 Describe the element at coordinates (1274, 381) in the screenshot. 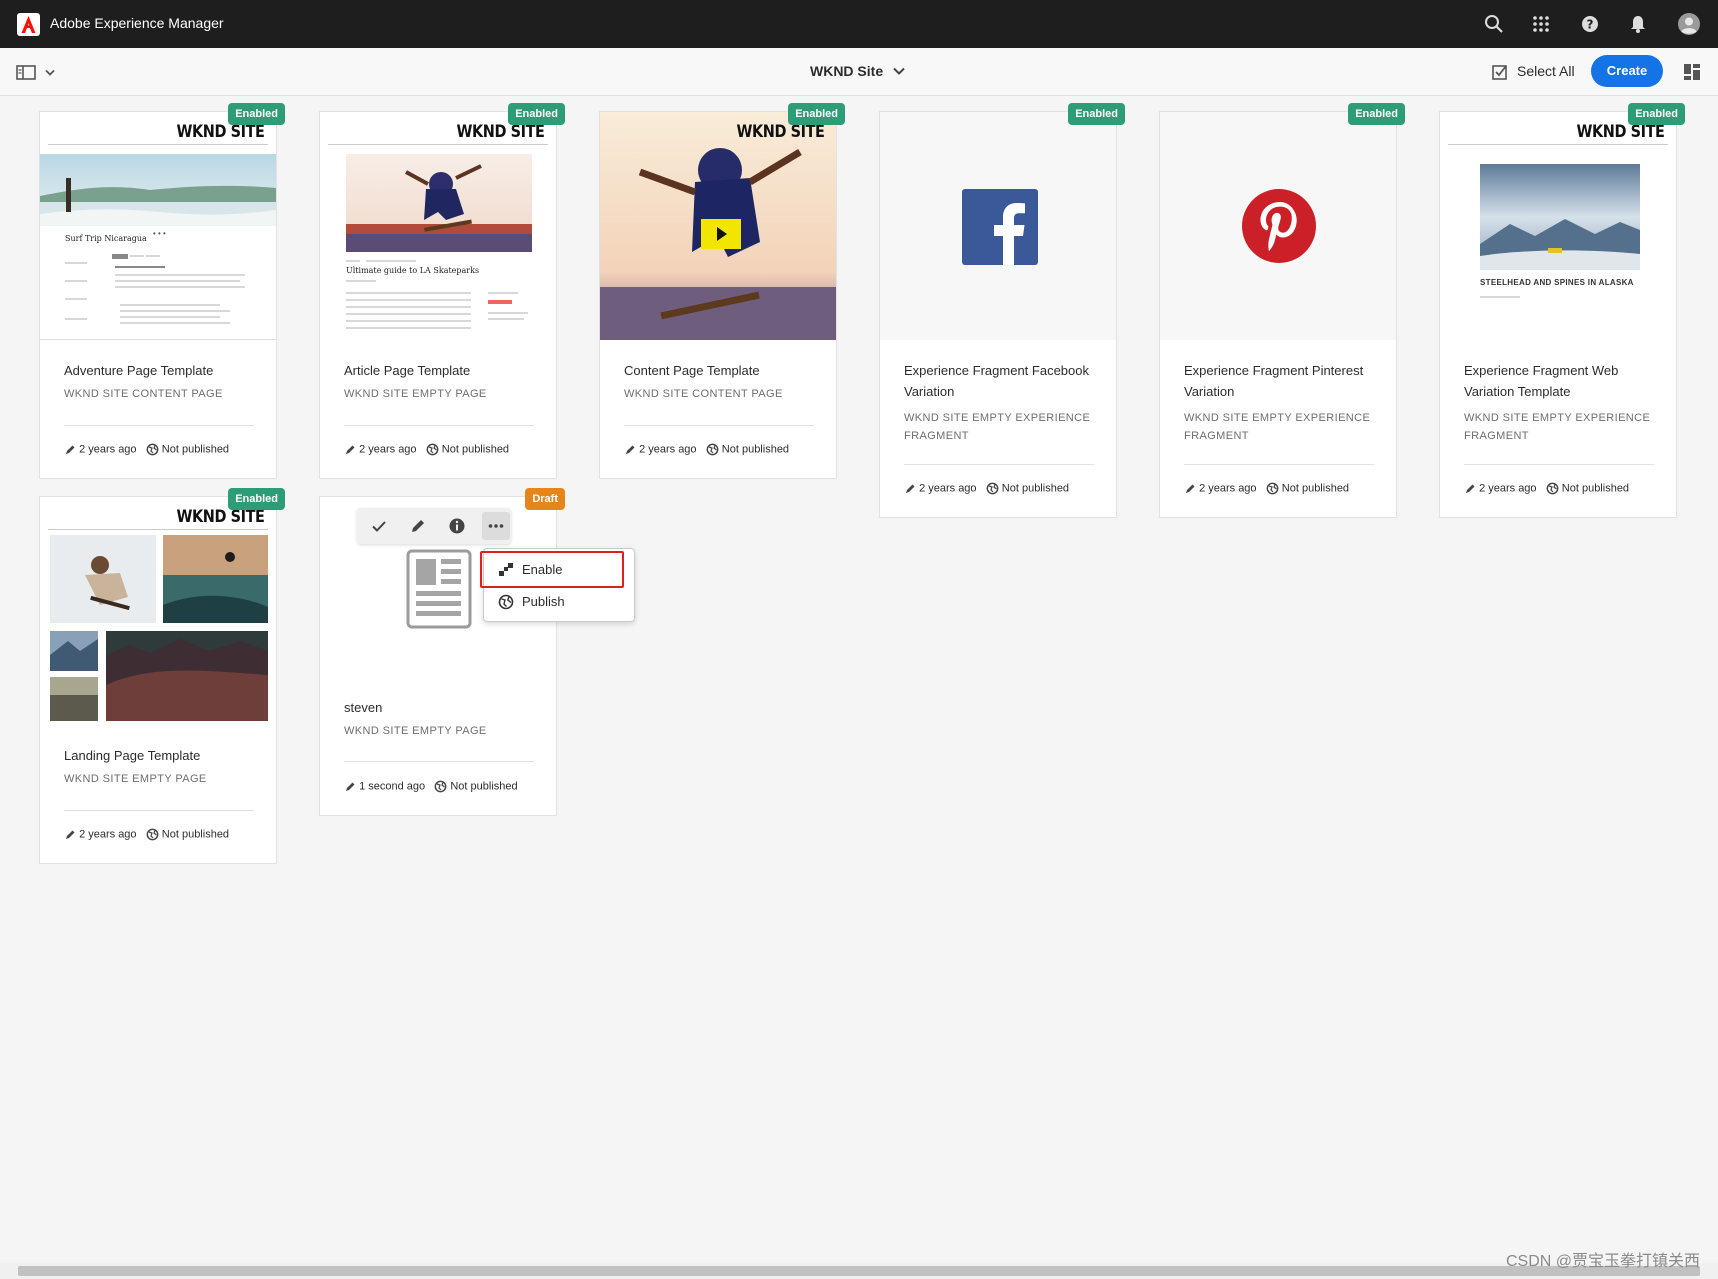

I see `card-title: Experience Fragment Pinterest Variation` at that location.